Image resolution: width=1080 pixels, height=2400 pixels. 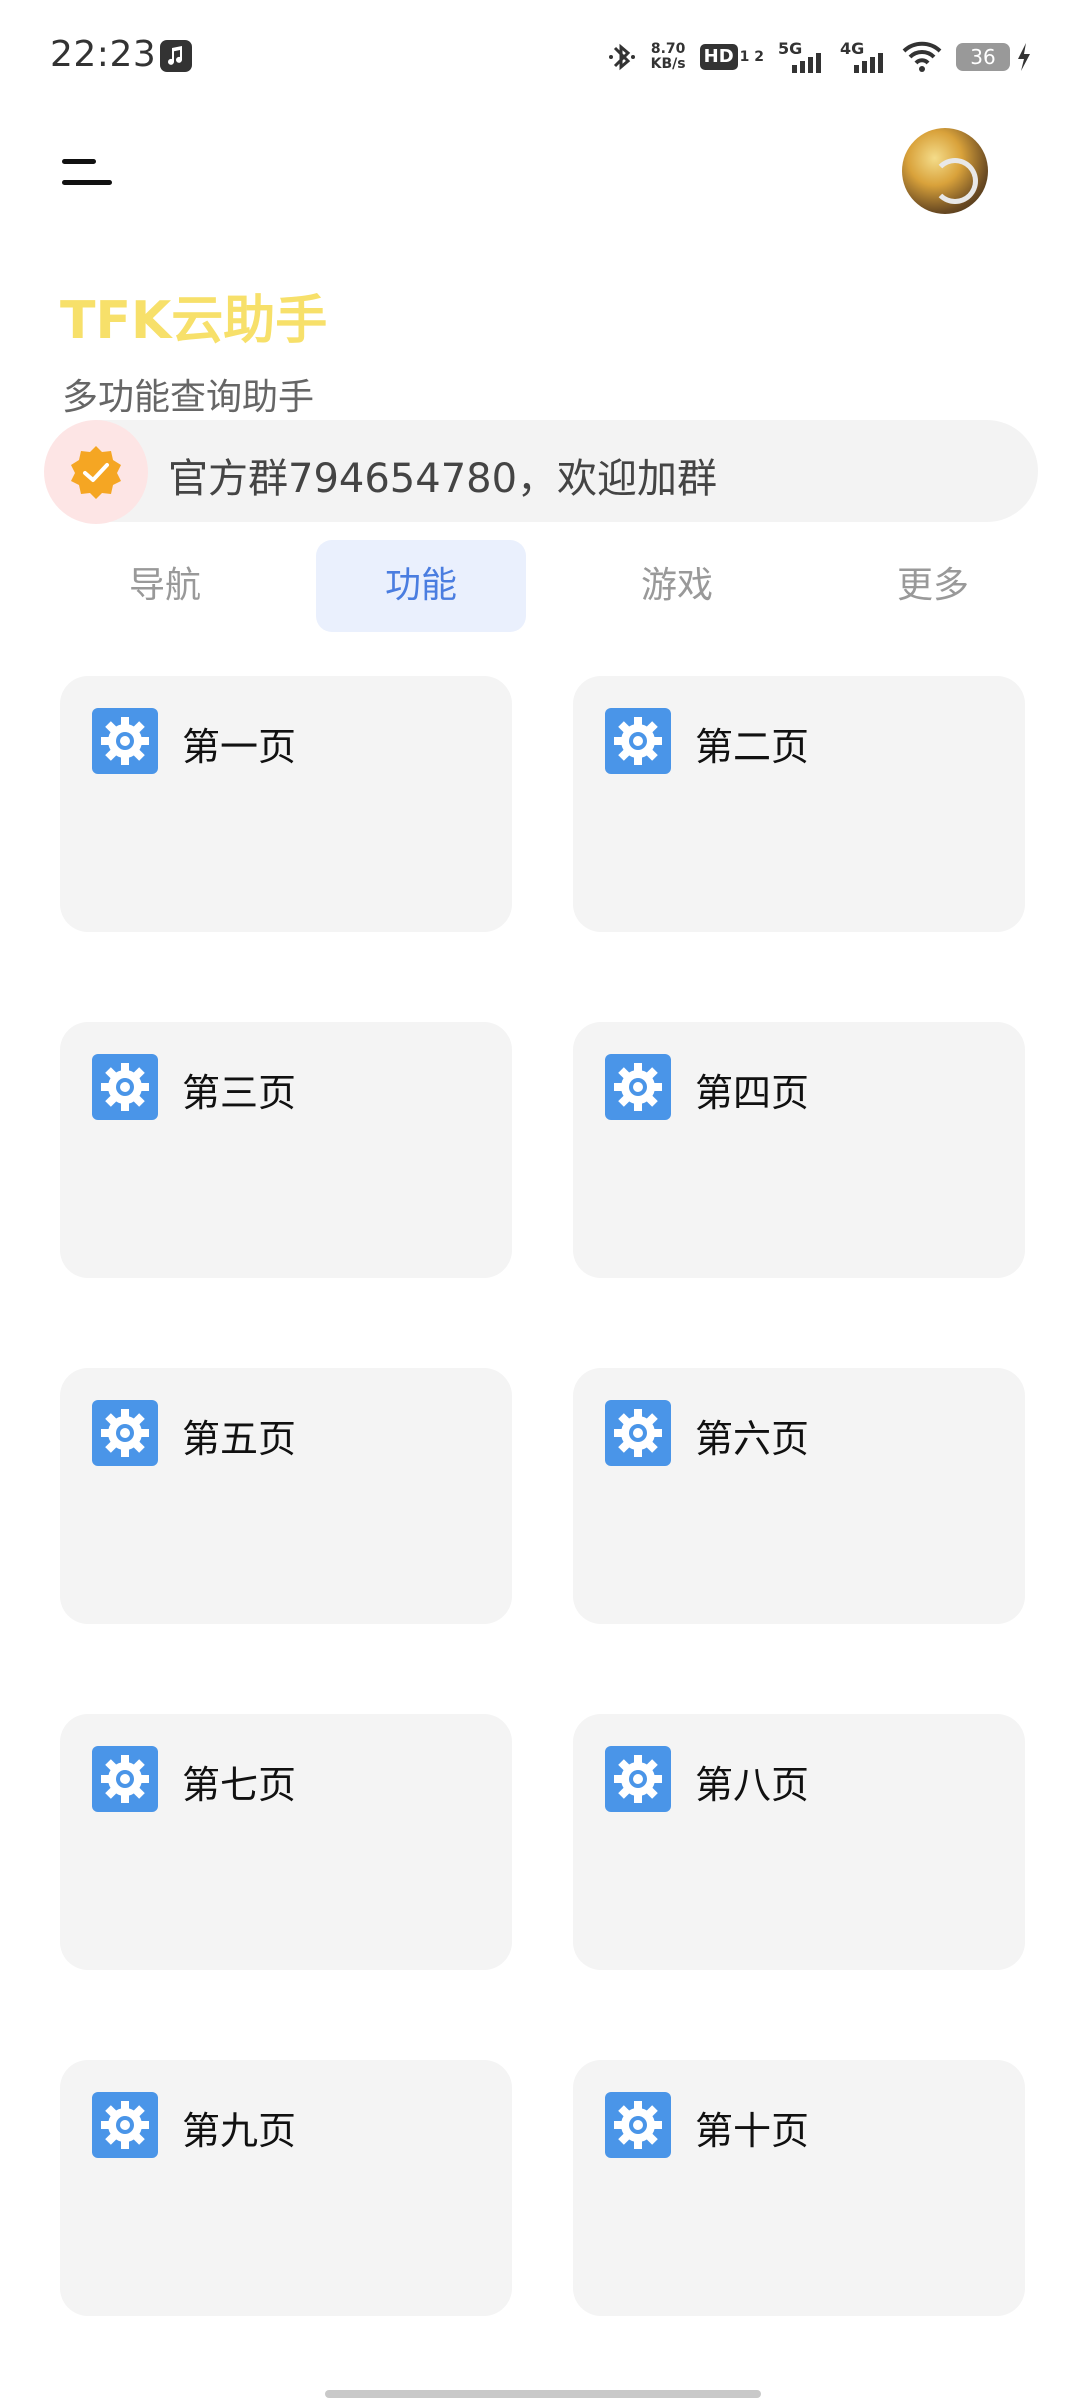 I want to click on status-icons: 8.70 KB/s HD 1 2 5G 4G 36, so click(x=812, y=57).